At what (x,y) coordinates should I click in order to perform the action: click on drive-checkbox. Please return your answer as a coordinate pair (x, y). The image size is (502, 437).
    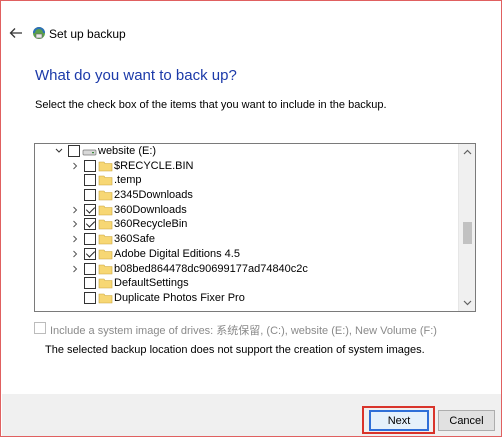
    Looking at the image, I should click on (74, 151).